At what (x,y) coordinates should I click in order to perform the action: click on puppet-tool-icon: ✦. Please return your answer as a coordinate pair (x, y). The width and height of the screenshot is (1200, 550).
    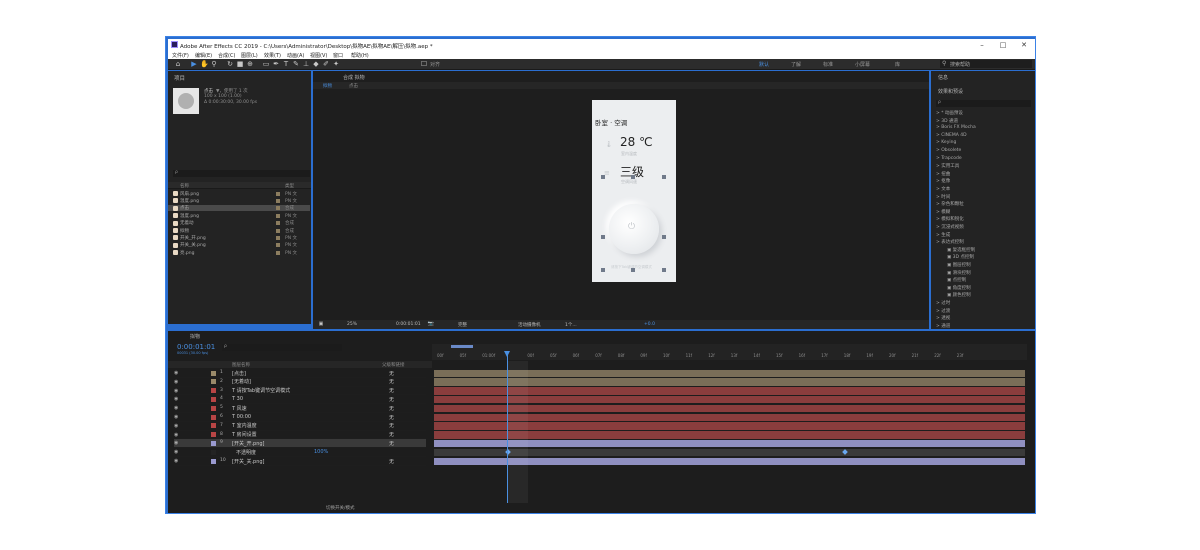
    Looking at the image, I should click on (336, 64).